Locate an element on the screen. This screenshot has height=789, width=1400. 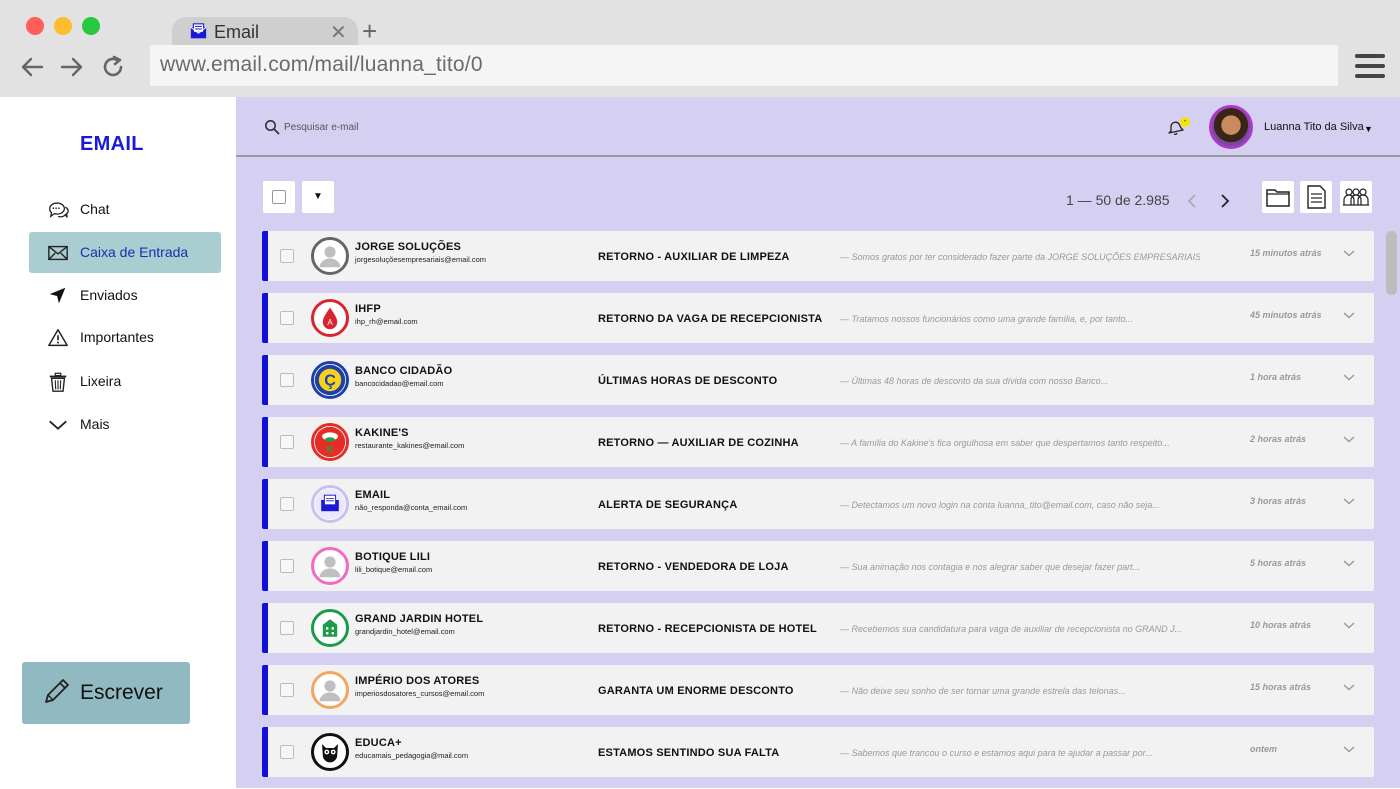
reload-icon is located at coordinates (113, 67).